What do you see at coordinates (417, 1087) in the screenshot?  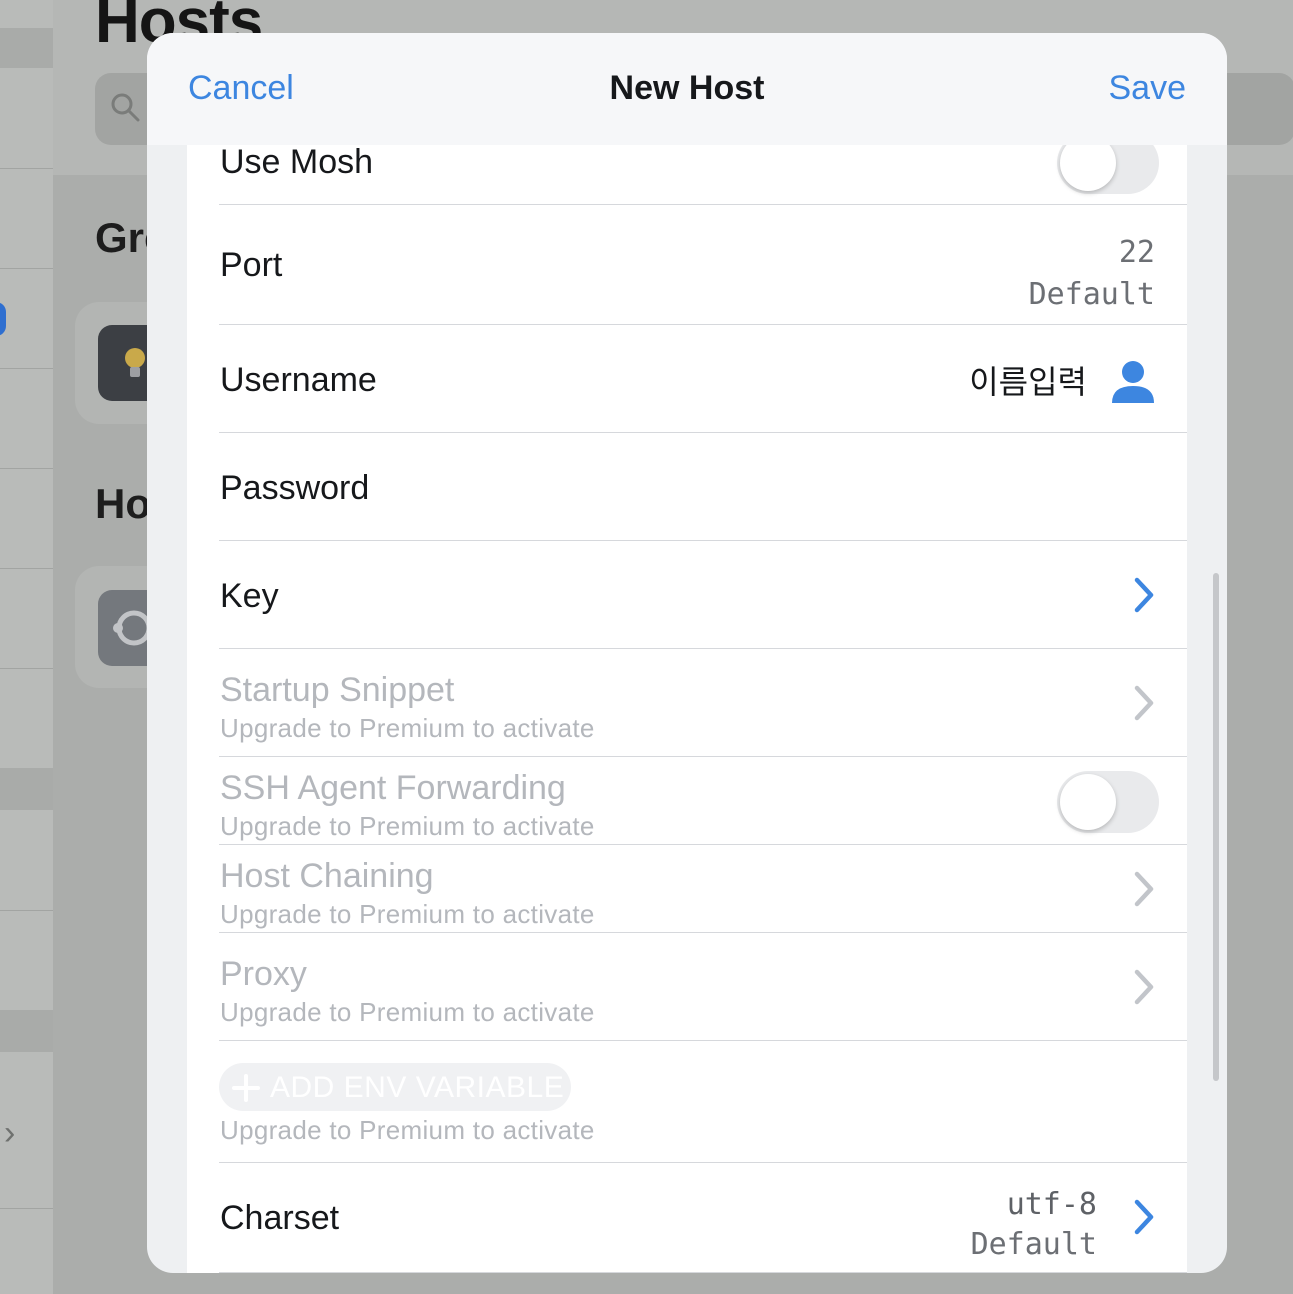 I see `add-env-variable-label: ADD ENV VARIABLE` at bounding box center [417, 1087].